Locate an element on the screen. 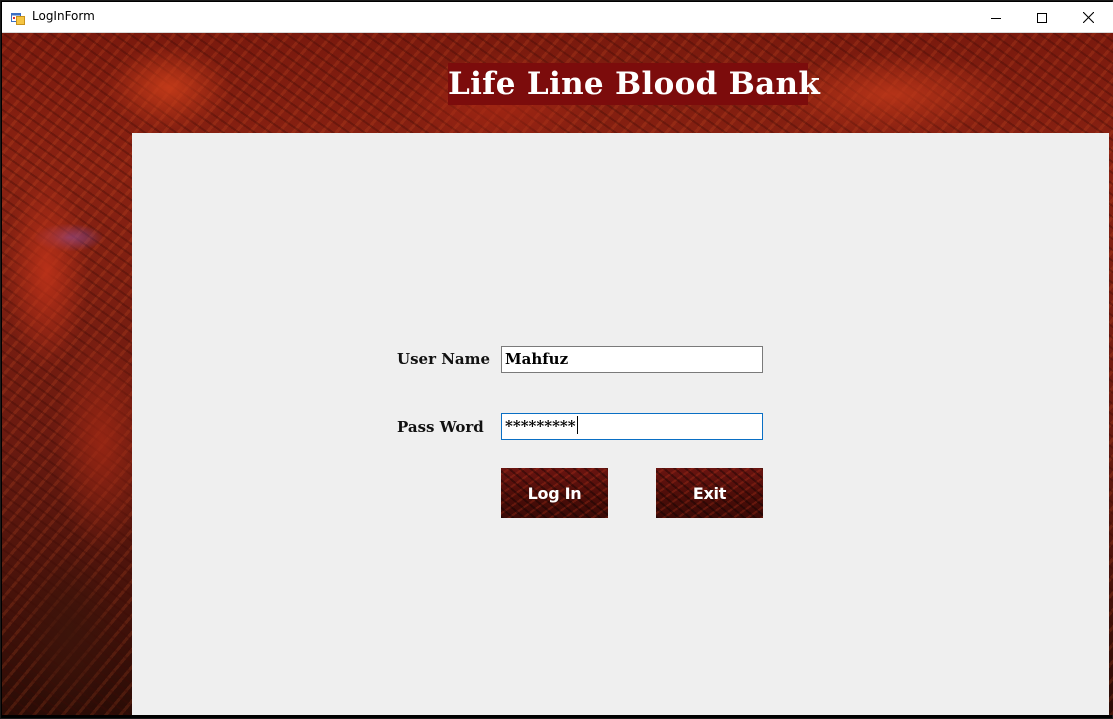  minimize-button is located at coordinates (996, 17).